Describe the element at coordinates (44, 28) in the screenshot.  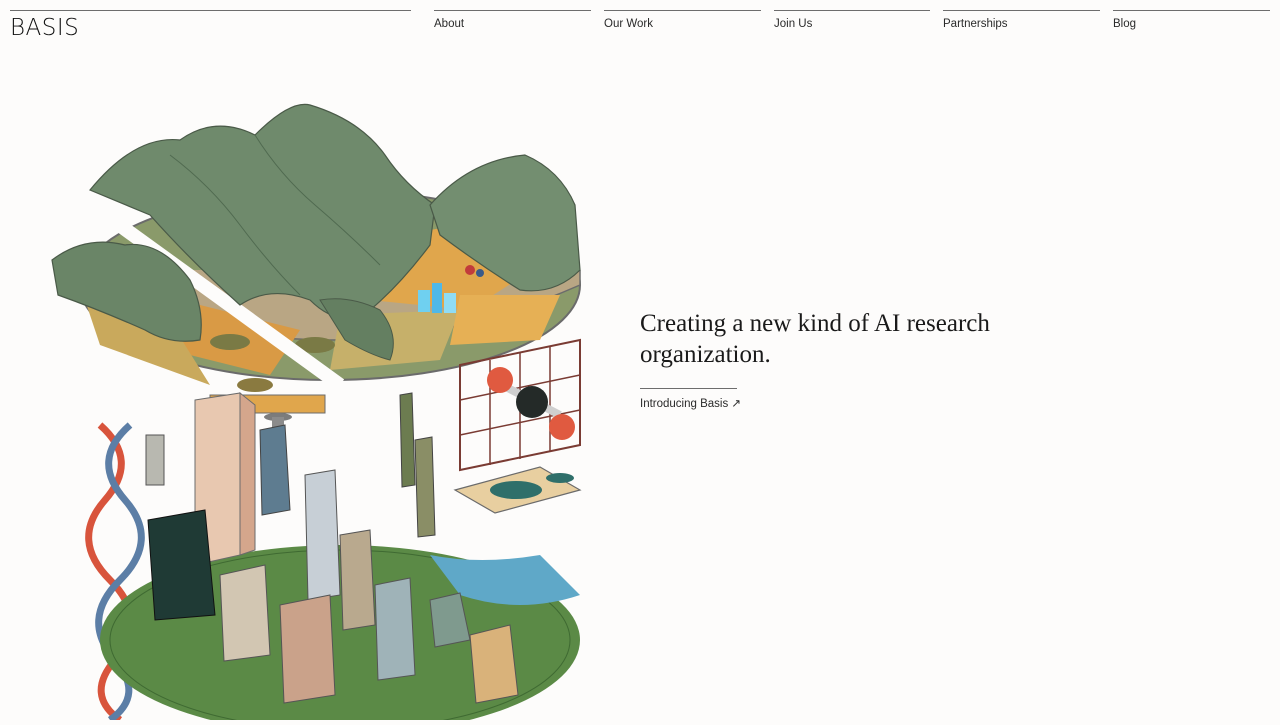
I see `brand-logo: BASIS` at that location.